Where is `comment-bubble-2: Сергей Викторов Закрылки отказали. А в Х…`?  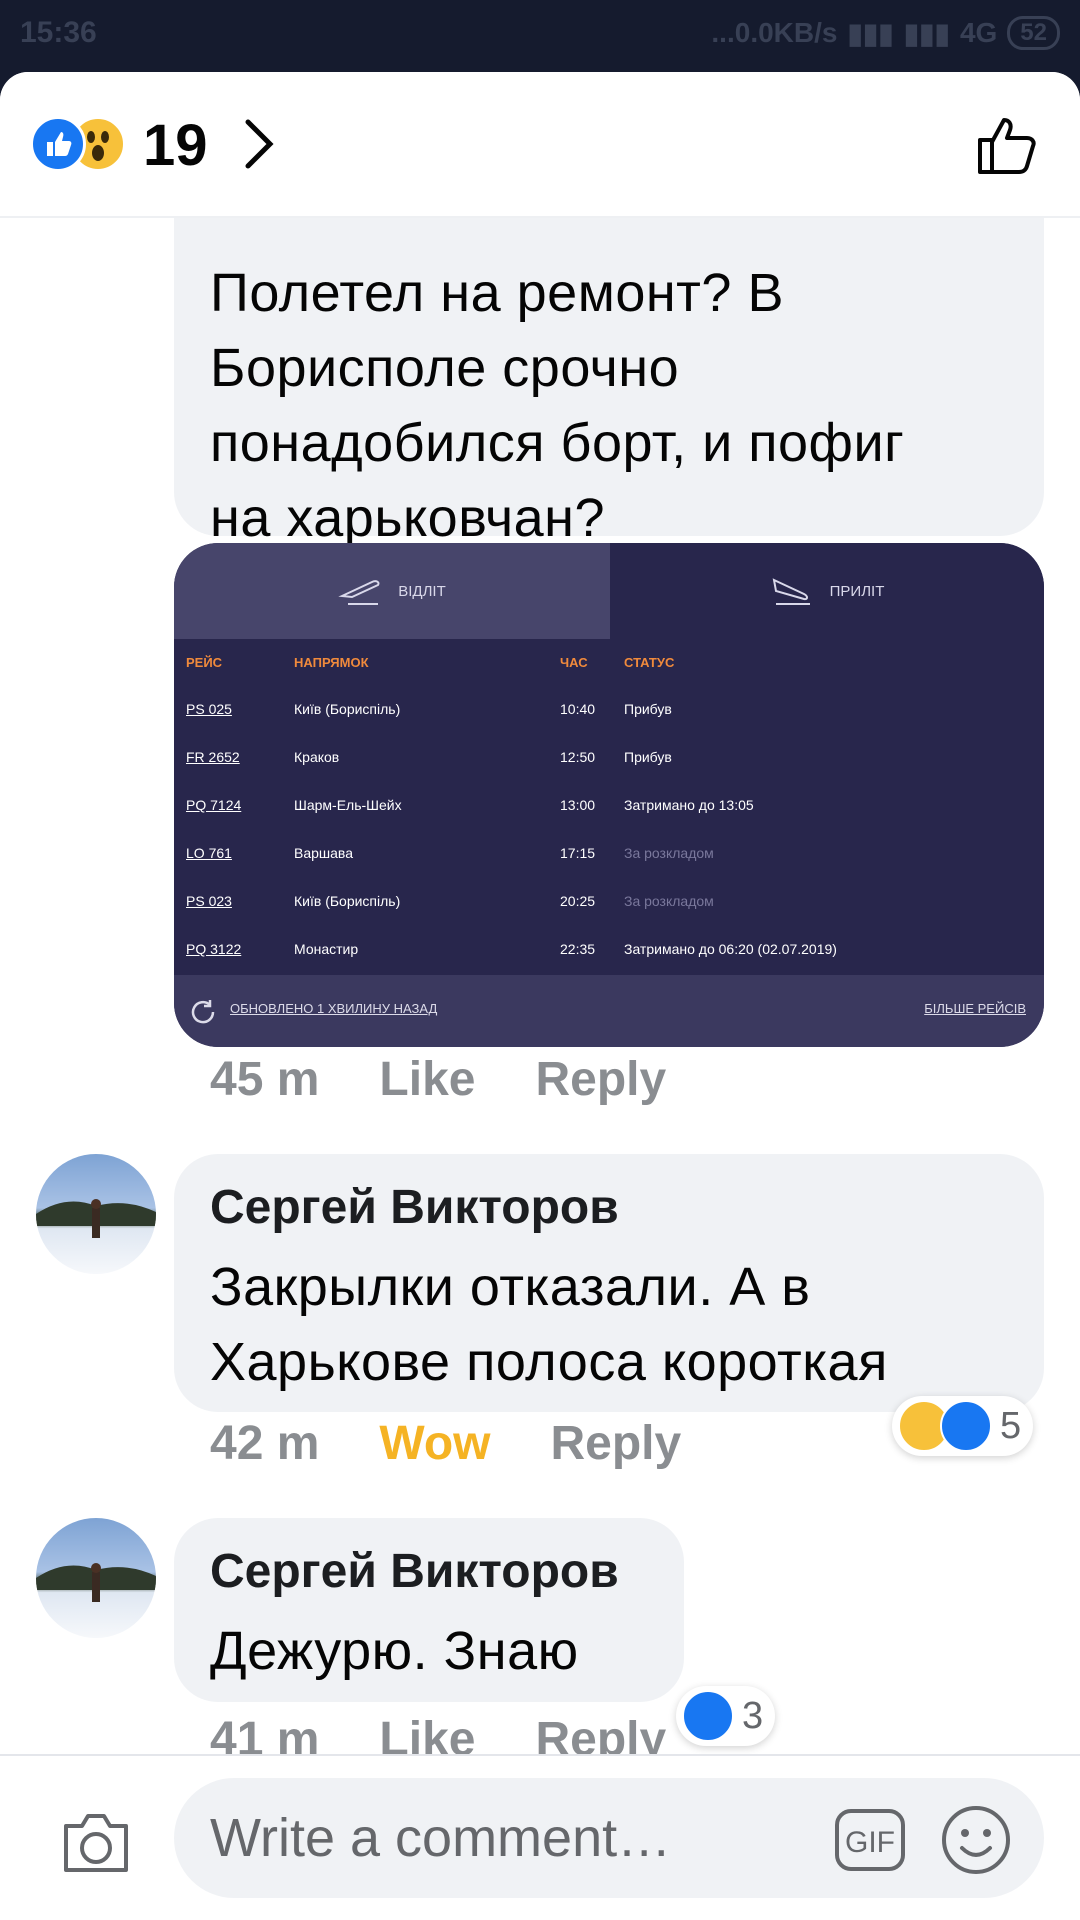
comment-bubble-2: Сергей Викторов Закрылки отказали. А в Х… is located at coordinates (609, 1283).